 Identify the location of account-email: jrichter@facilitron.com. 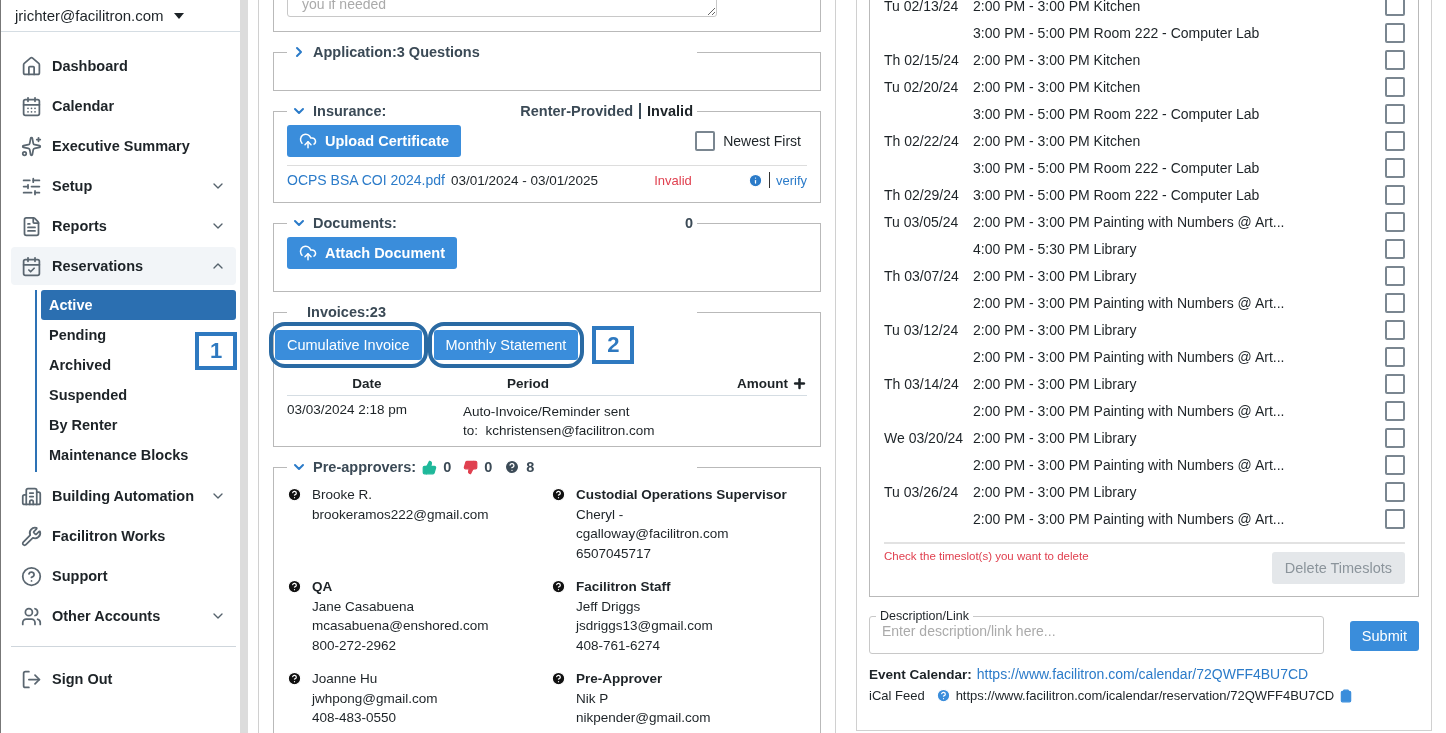
(89, 15).